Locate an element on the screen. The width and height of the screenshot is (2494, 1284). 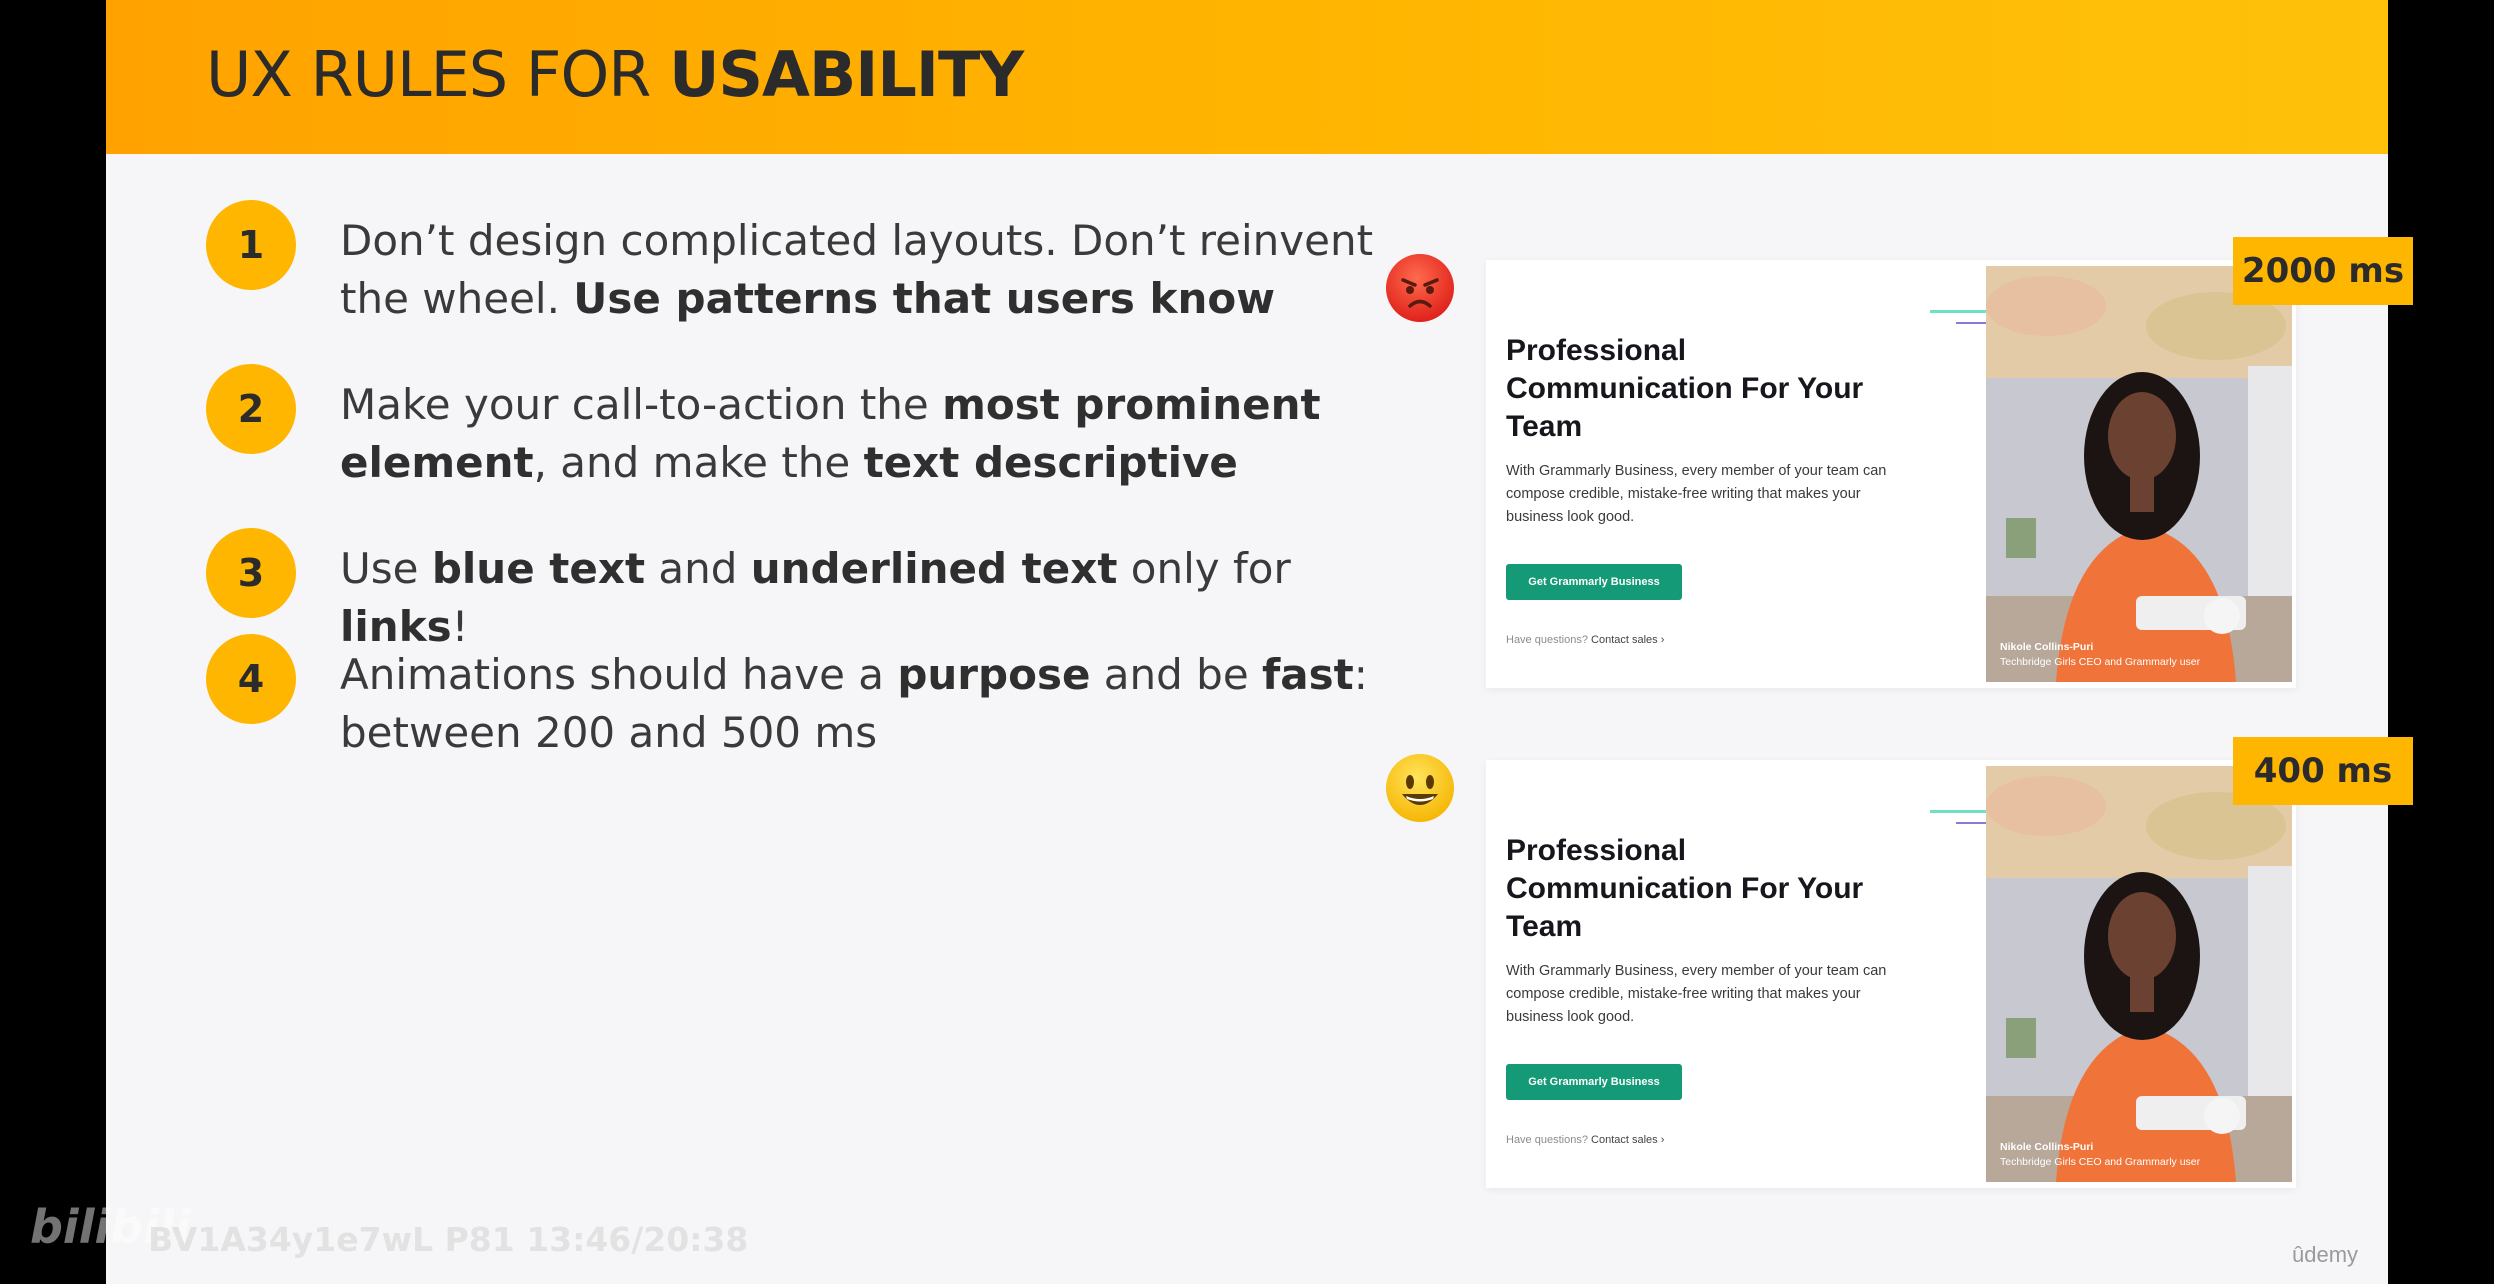
smiling-face-icon is located at coordinates (1420, 790).